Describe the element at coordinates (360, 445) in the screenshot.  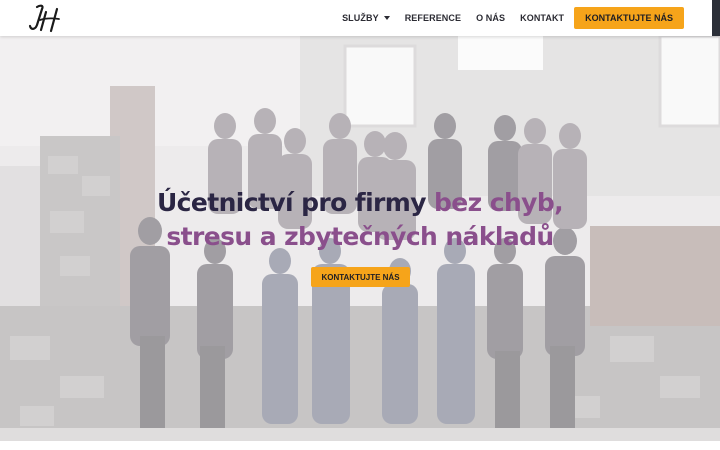
I see `page-bottom-strip` at that location.